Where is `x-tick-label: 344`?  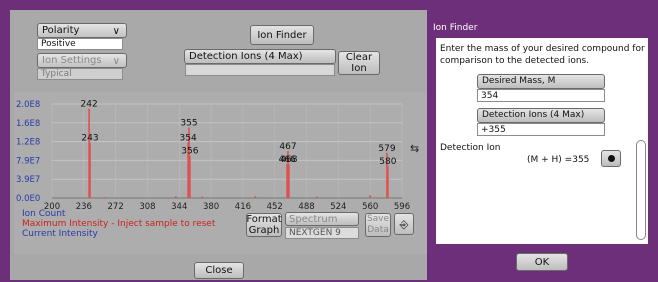 x-tick-label: 344 is located at coordinates (179, 207).